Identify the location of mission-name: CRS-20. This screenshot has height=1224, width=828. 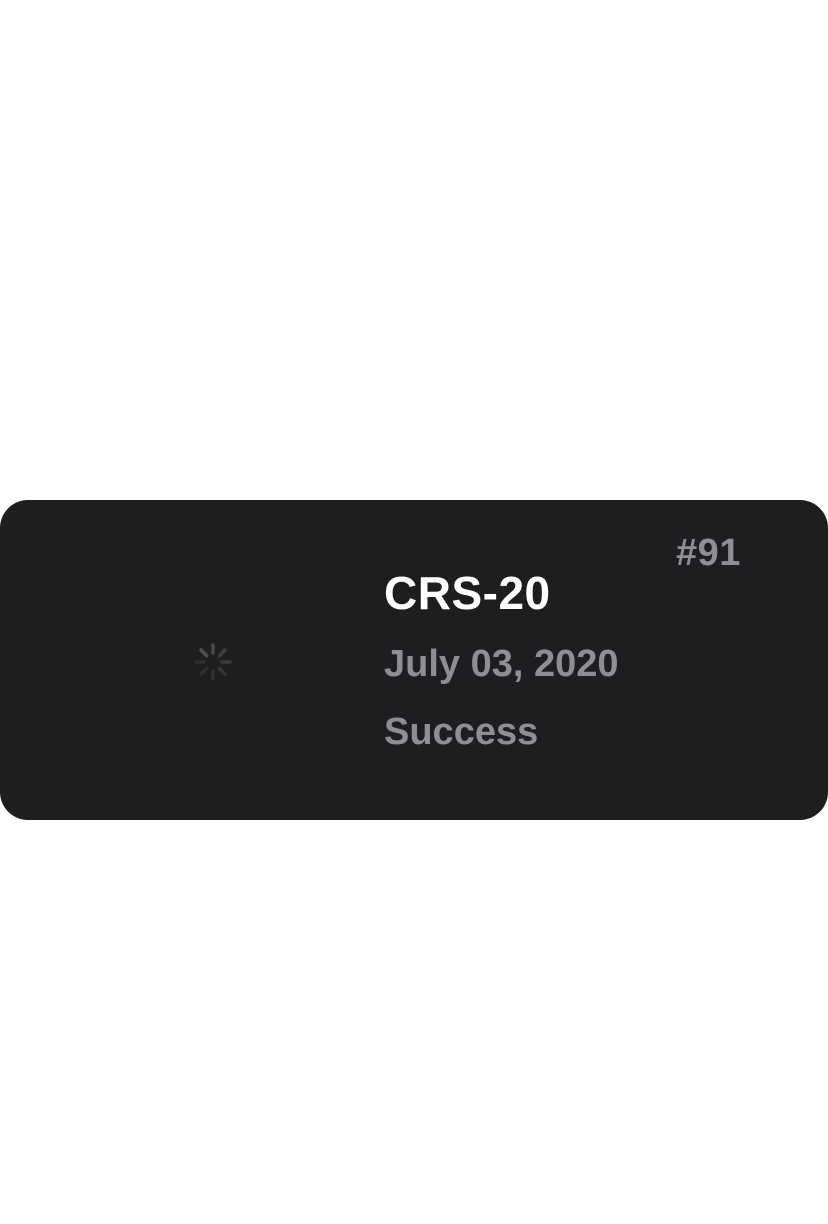
(467, 593).